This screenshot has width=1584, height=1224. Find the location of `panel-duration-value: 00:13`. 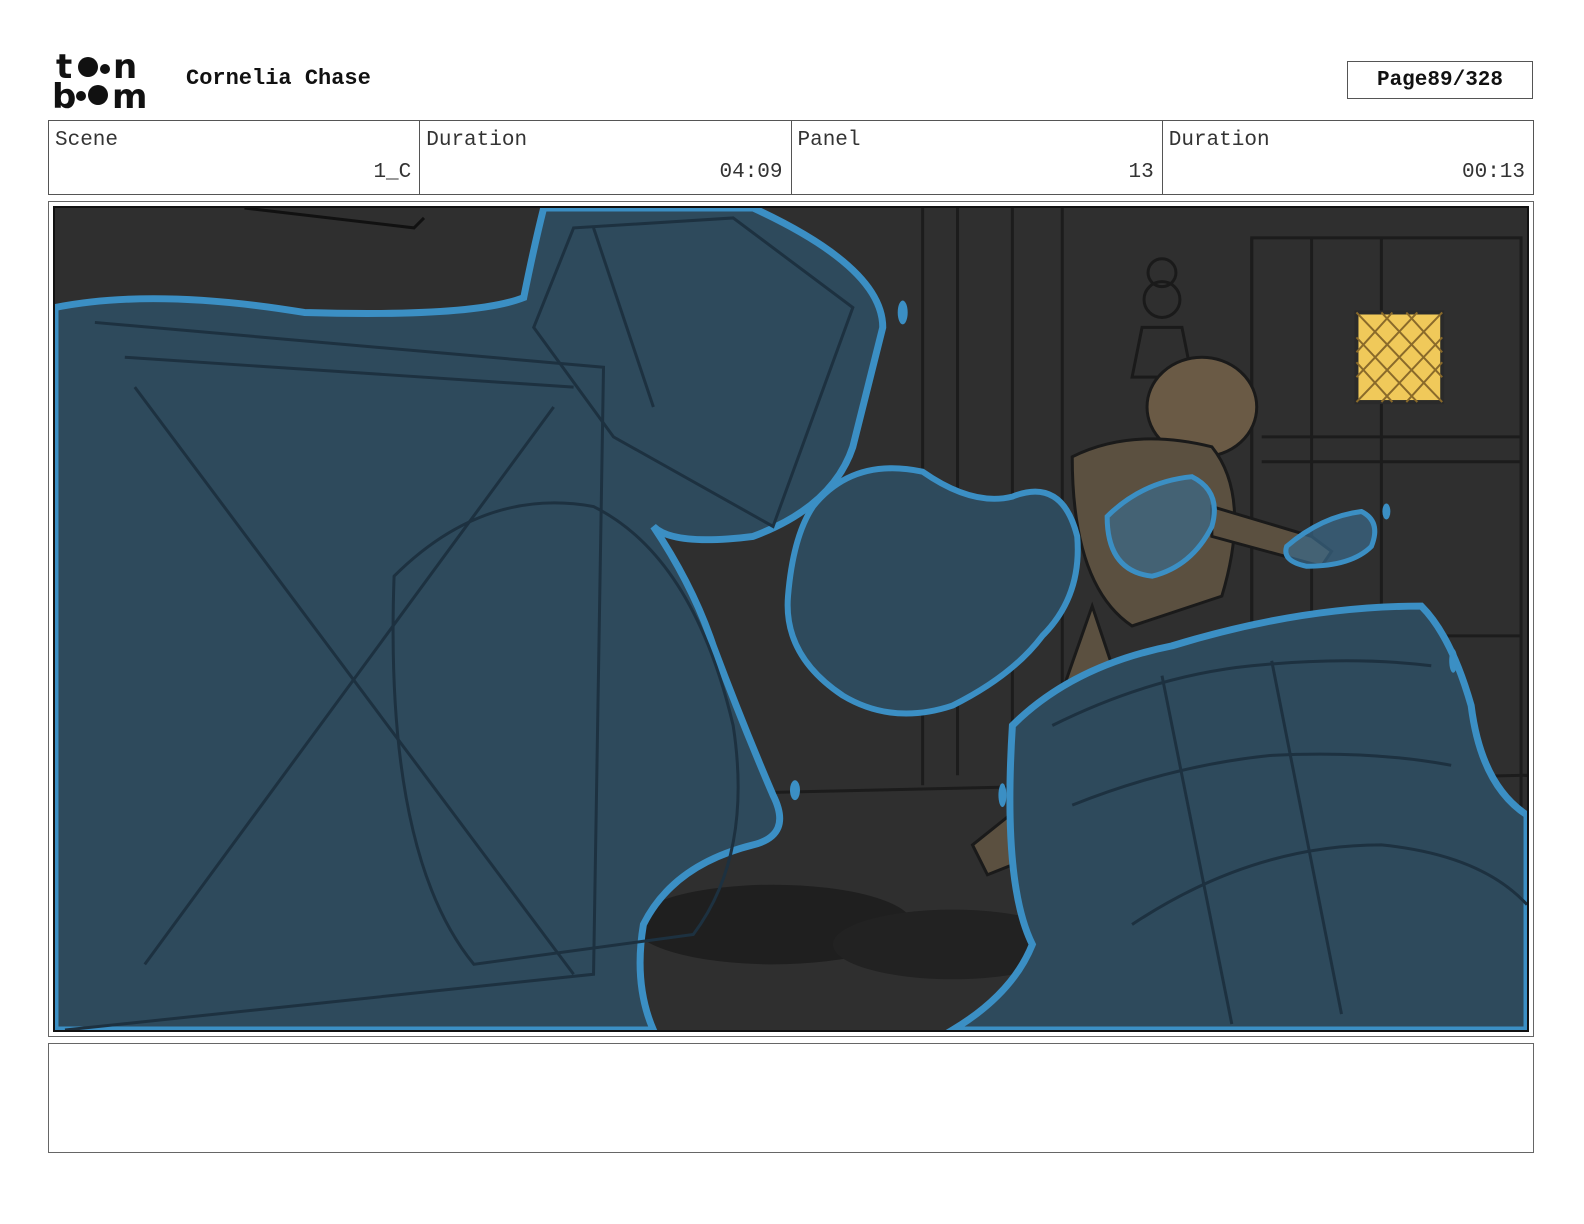

panel-duration-value: 00:13 is located at coordinates (1493, 172).